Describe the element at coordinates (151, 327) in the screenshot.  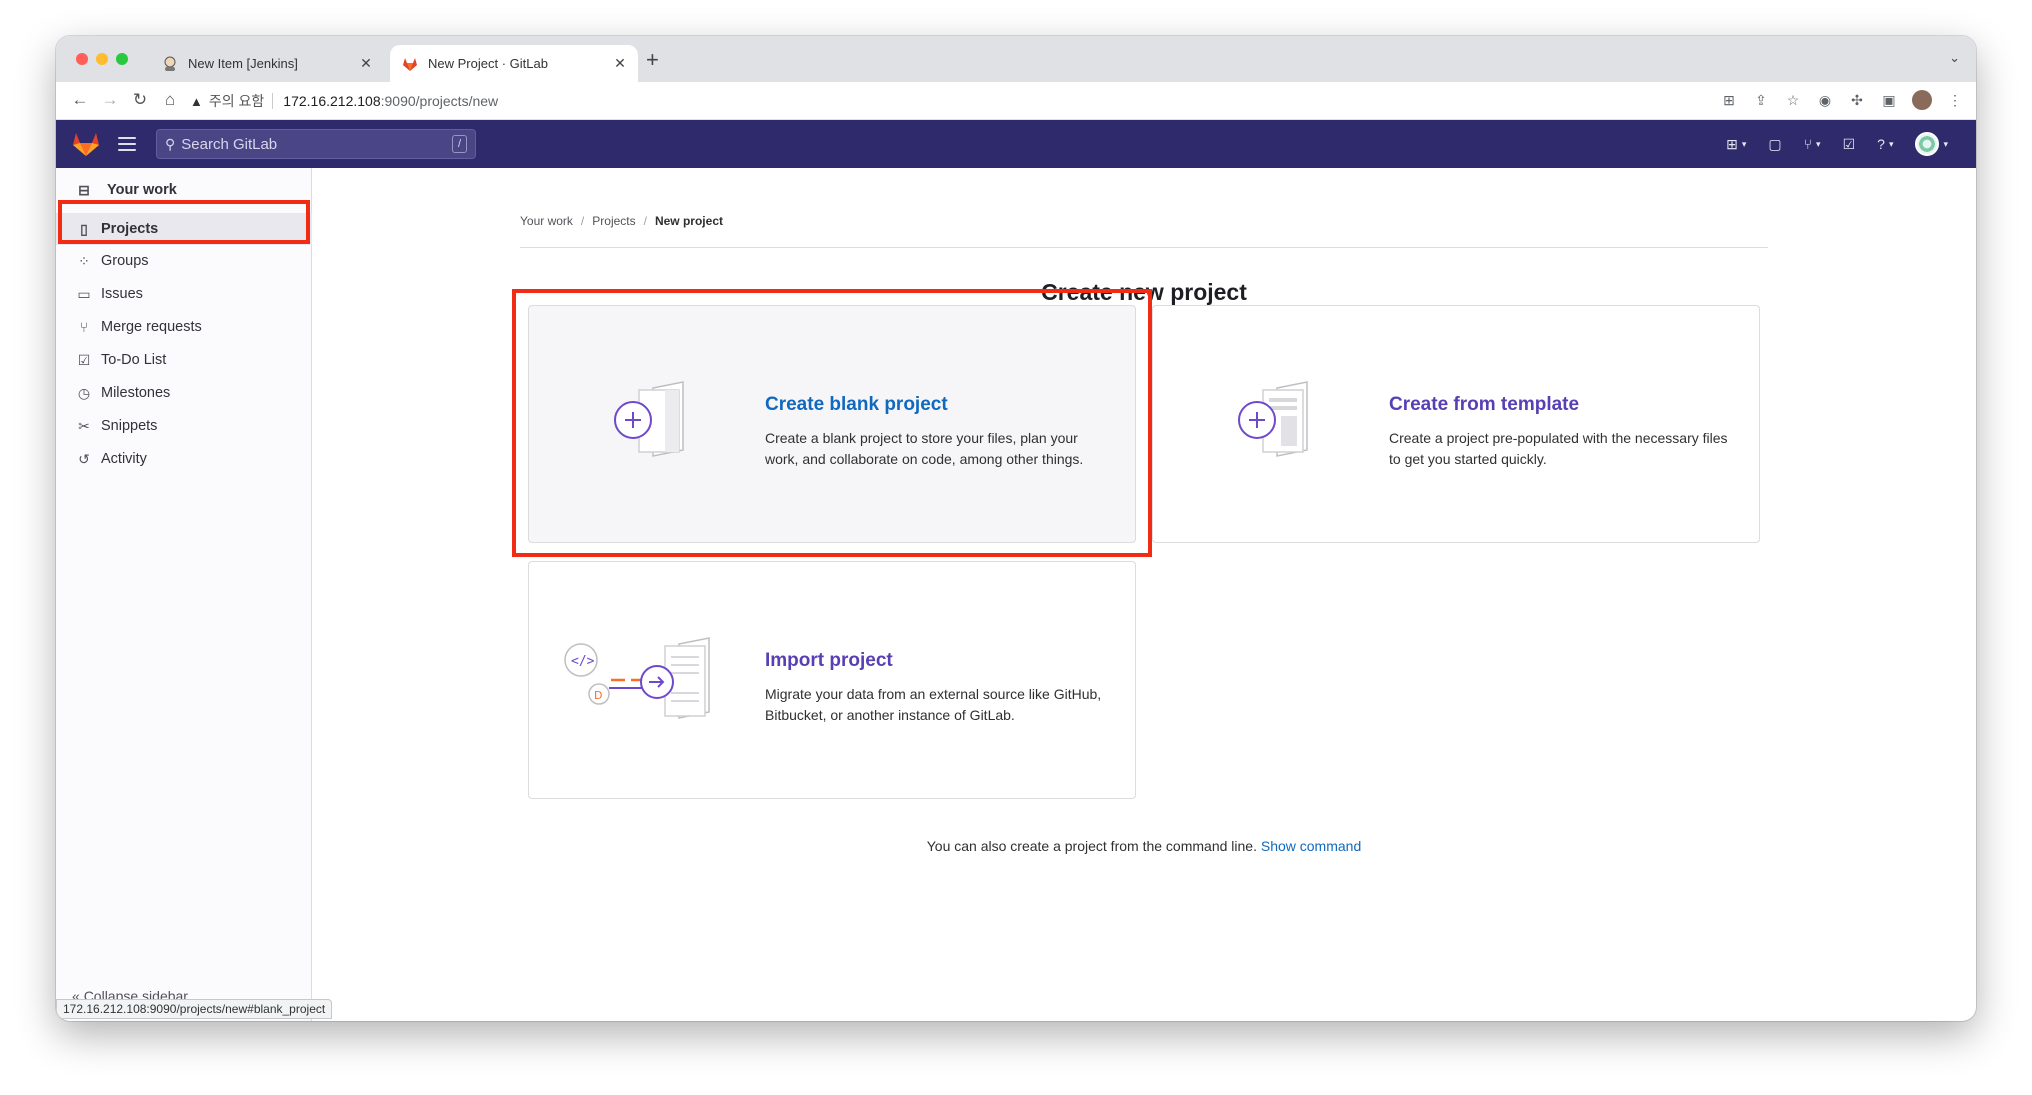
I see `sidebar-item-label: Merge requests` at that location.